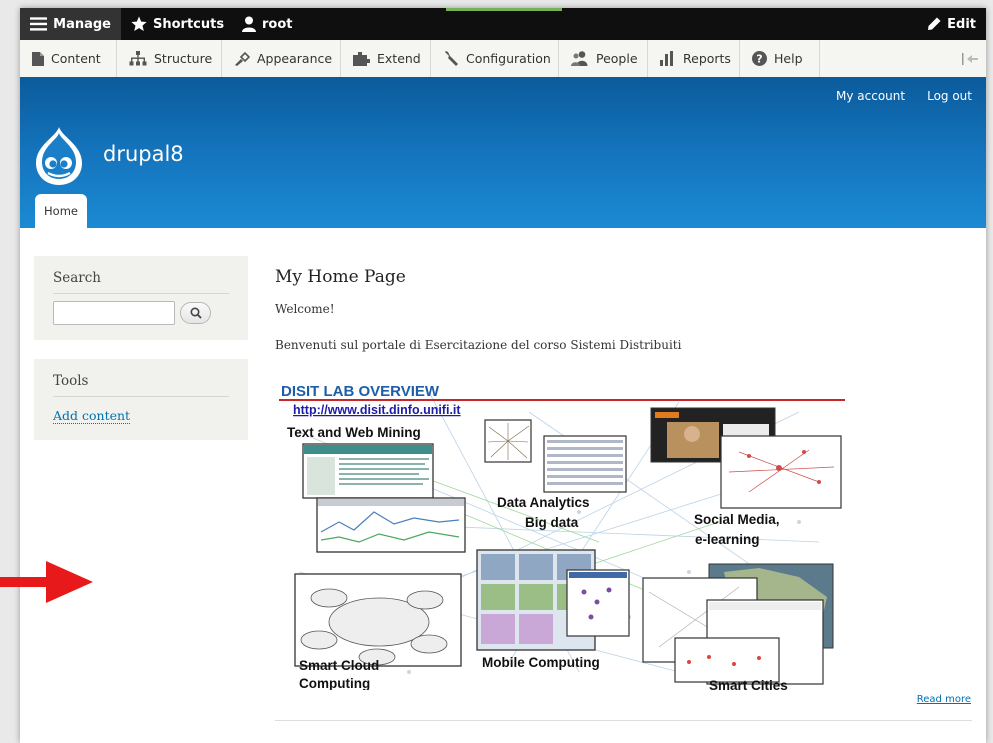  Describe the element at coordinates (727, 539) in the screenshot. I see `label-elearning: e-learning` at that location.